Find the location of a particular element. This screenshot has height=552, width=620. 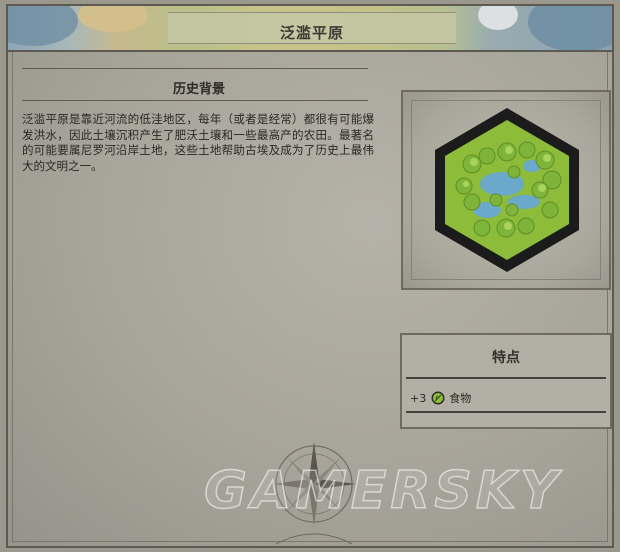

title-plate: 泛滥平原 is located at coordinates (312, 28).